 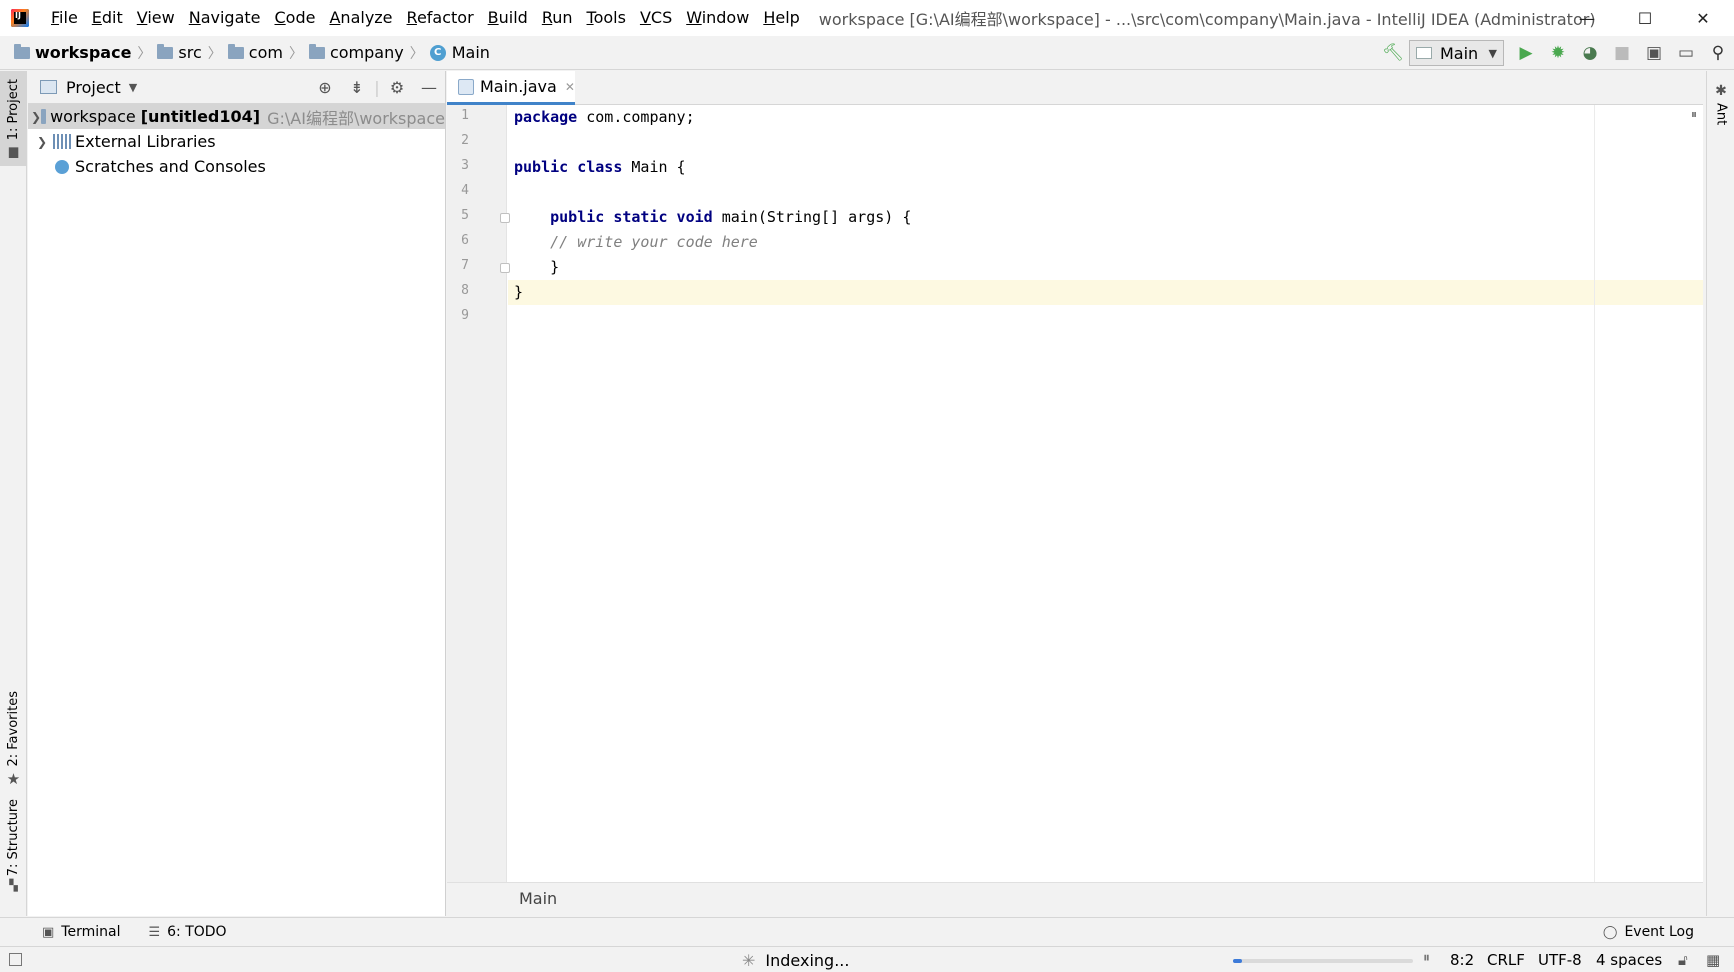 What do you see at coordinates (636, 117) in the screenshot?
I see `code-text: com.company;` at bounding box center [636, 117].